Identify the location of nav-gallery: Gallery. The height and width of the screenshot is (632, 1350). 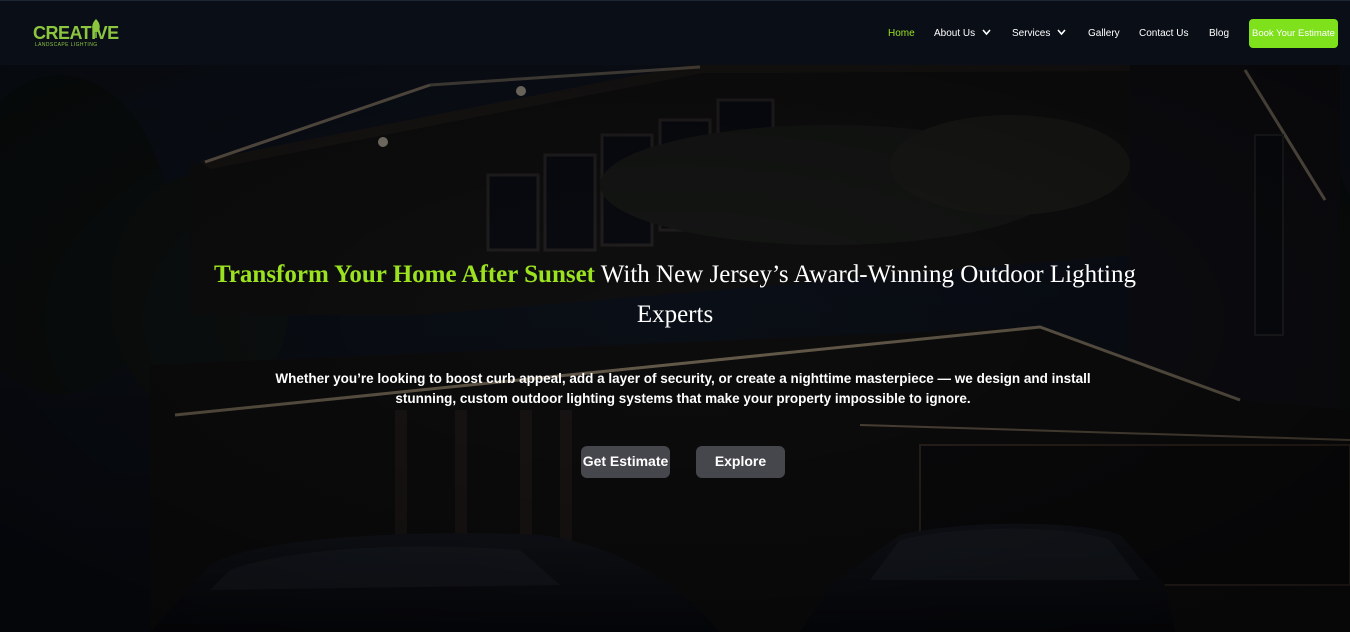
(1104, 34).